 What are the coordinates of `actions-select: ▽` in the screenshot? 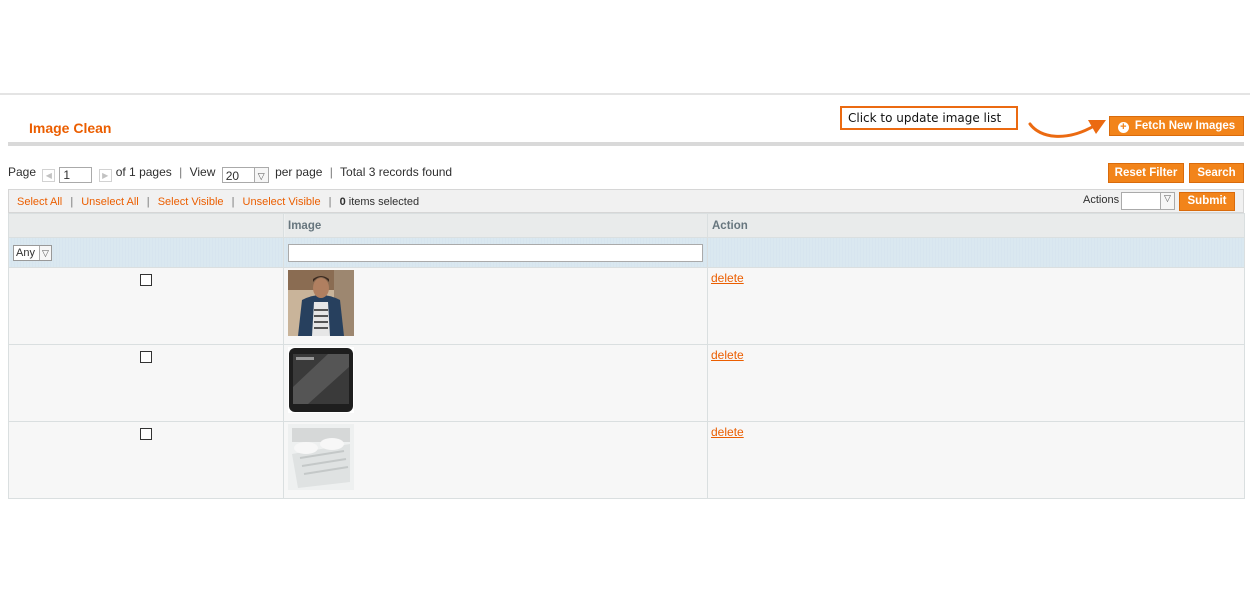 It's located at (1148, 201).